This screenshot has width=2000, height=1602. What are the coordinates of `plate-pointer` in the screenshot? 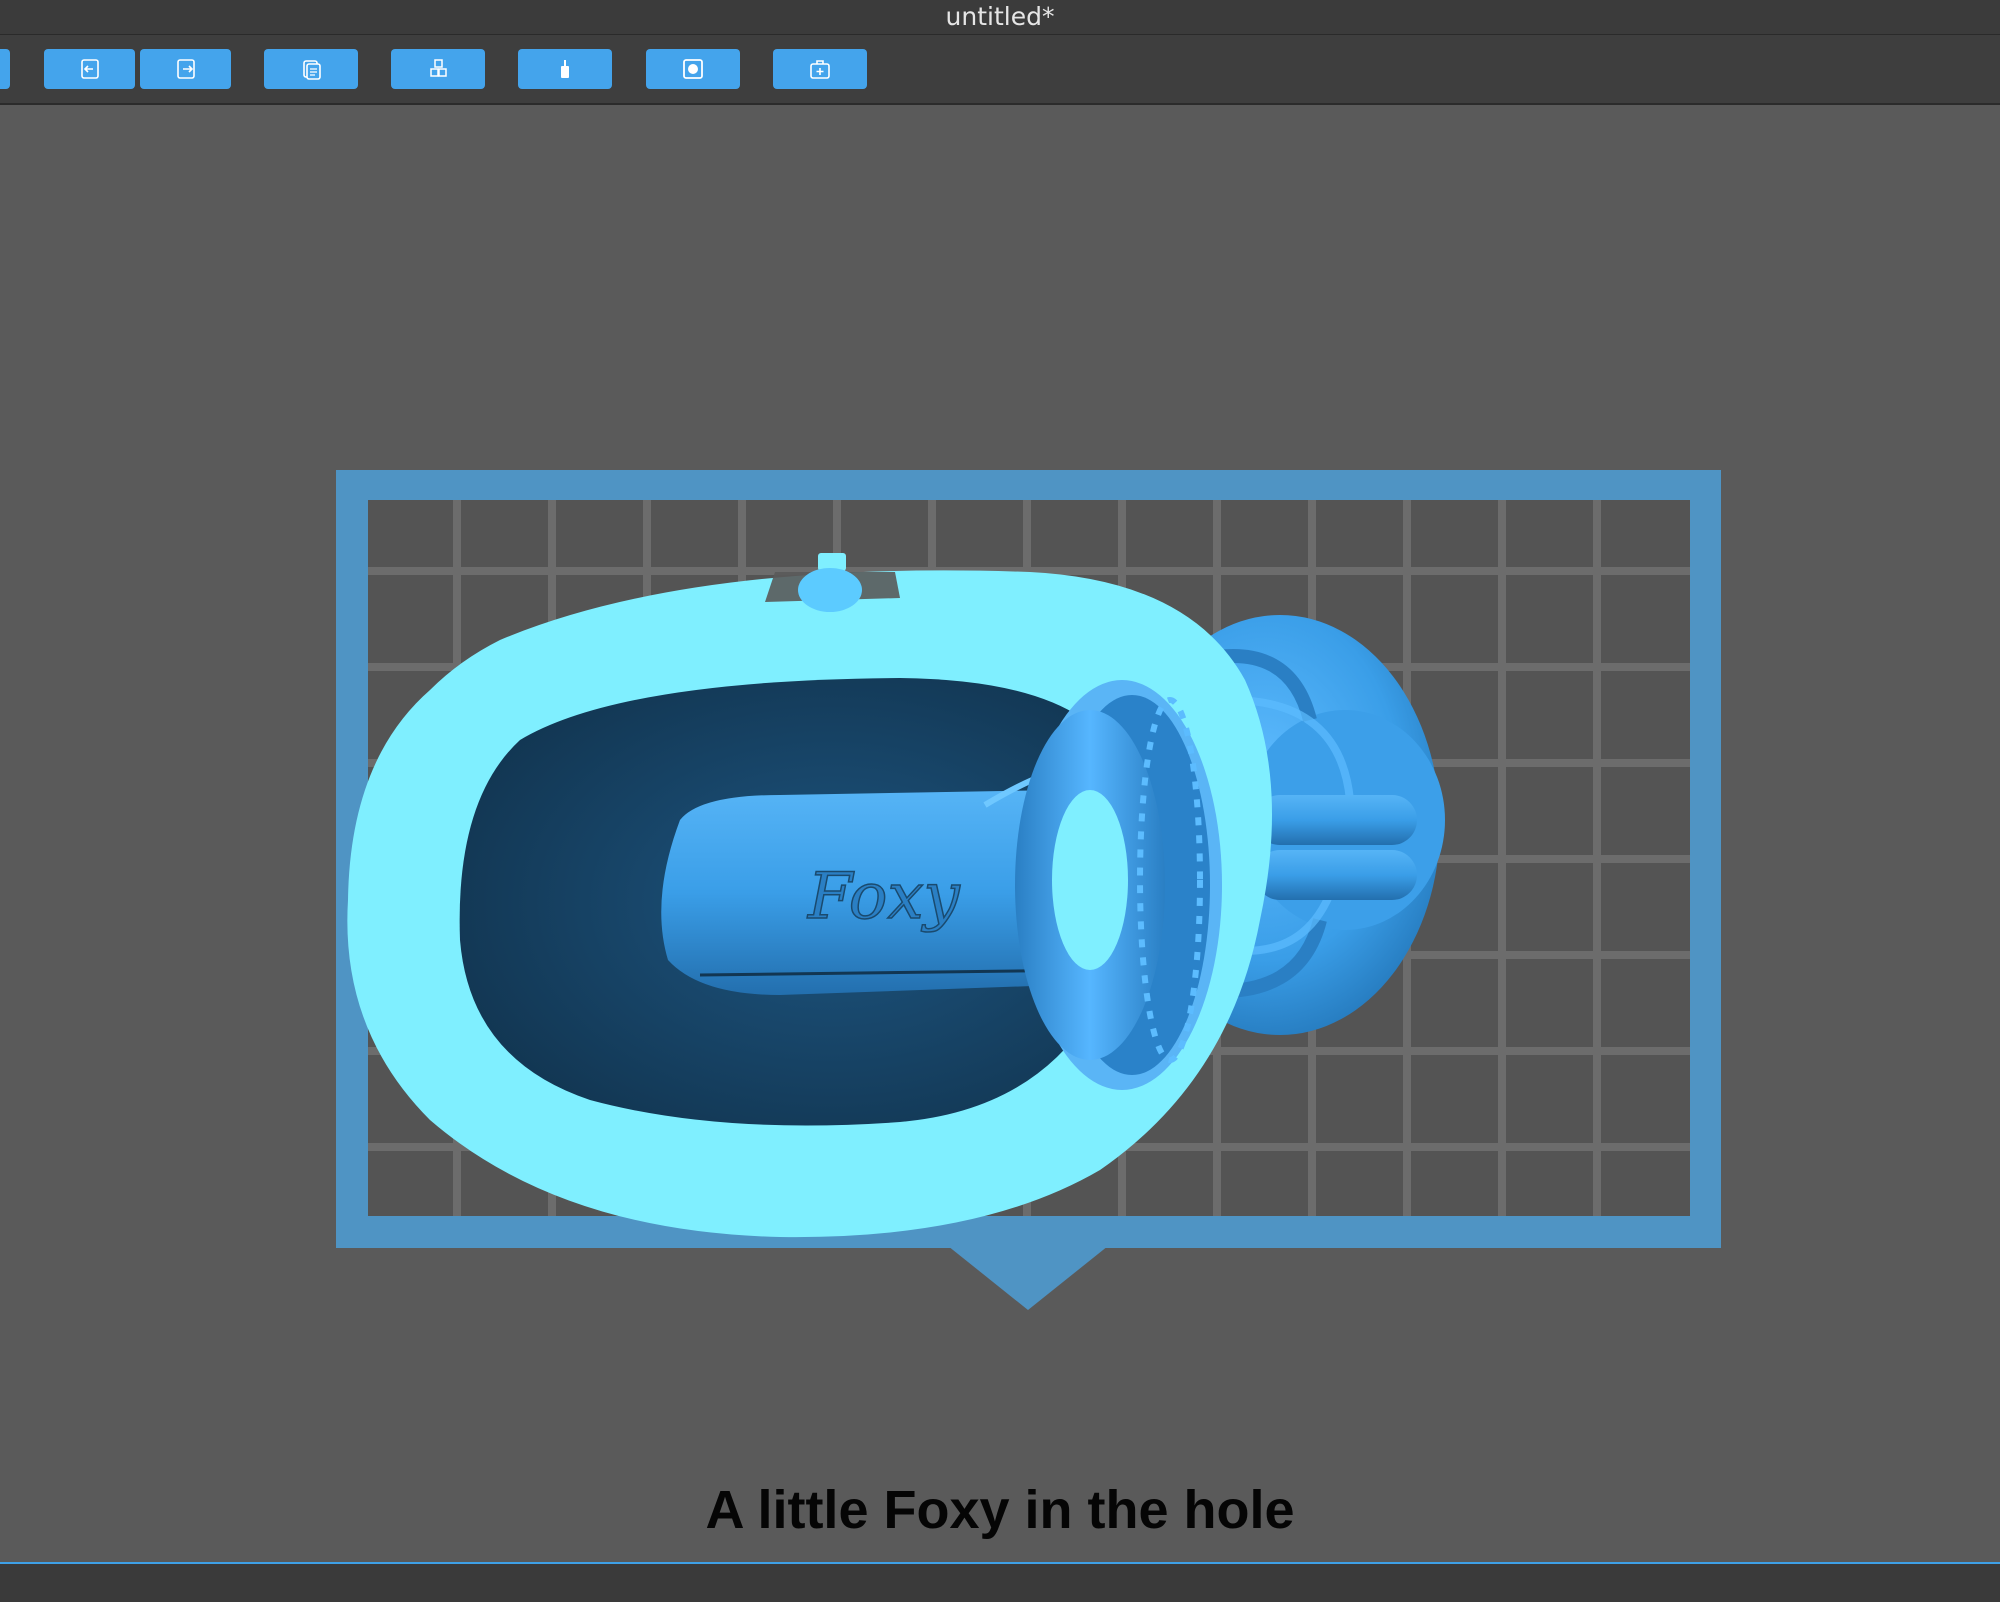 It's located at (1028, 1278).